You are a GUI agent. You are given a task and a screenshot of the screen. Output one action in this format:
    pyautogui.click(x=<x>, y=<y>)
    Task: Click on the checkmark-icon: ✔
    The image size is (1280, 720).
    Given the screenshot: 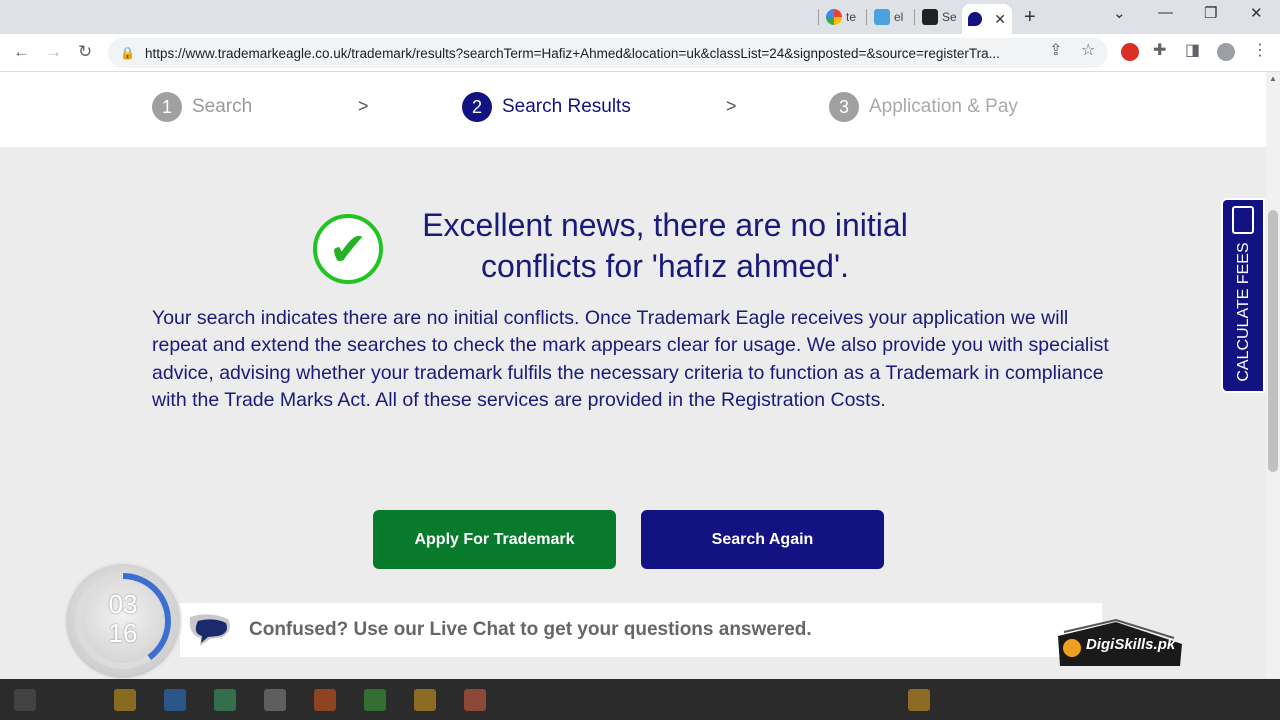 What is the action you would take?
    pyautogui.click(x=348, y=249)
    